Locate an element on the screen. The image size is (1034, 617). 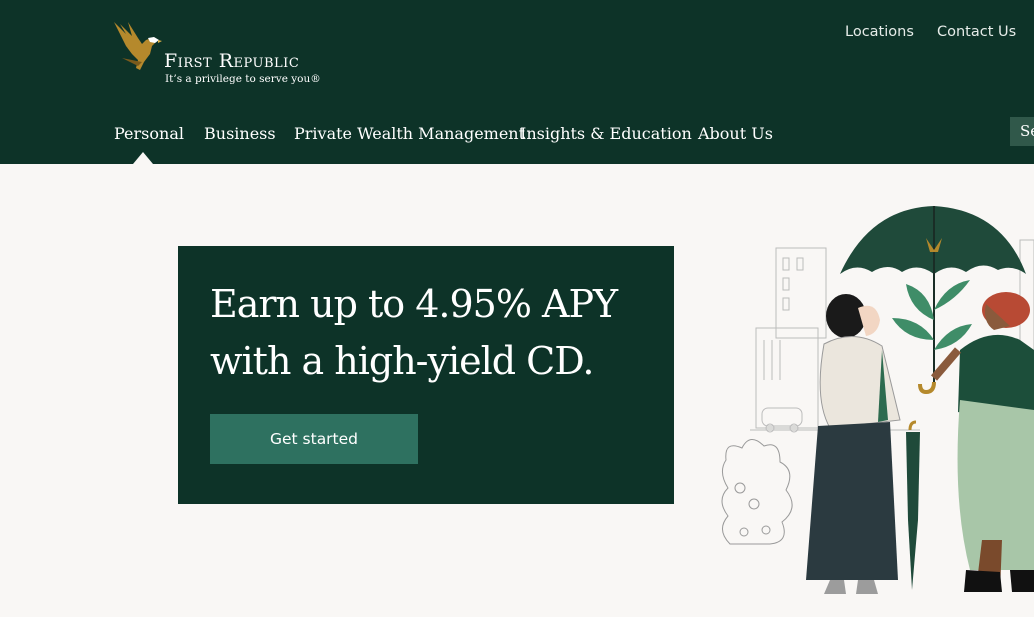
plant-leaves is located at coordinates (932, 315).